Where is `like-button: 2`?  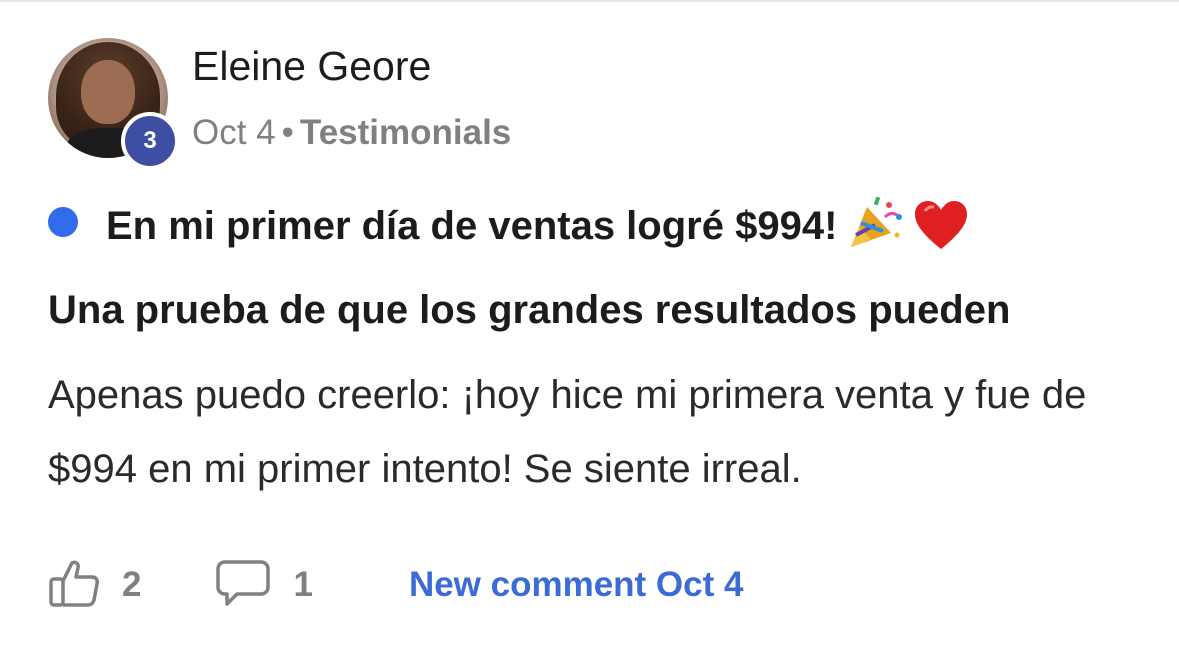
like-button: 2 is located at coordinates (94, 585).